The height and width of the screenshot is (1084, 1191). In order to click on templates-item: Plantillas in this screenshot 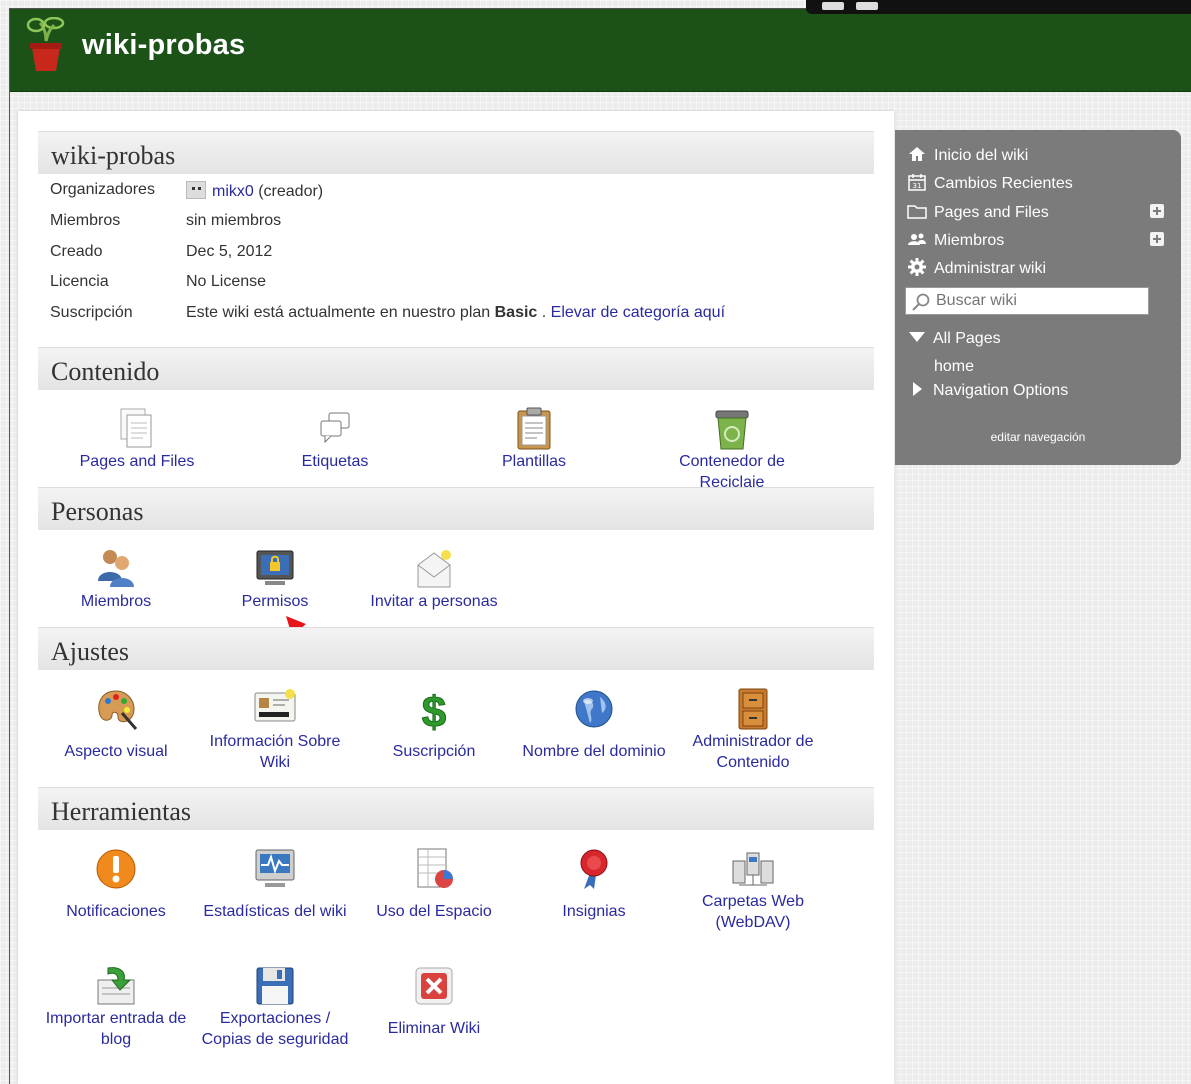, I will do `click(534, 439)`.